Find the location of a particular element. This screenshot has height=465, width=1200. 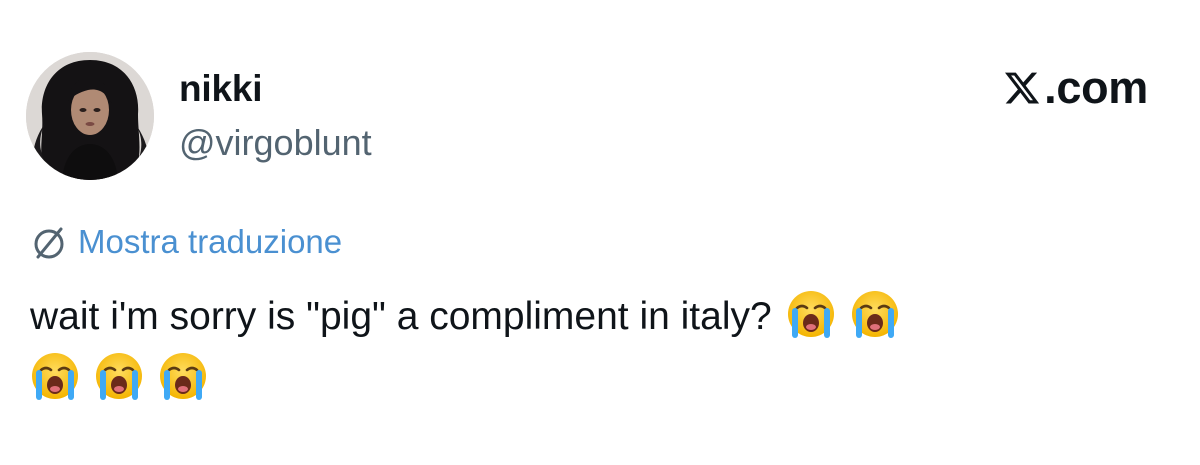

avatar-image is located at coordinates (90, 116).